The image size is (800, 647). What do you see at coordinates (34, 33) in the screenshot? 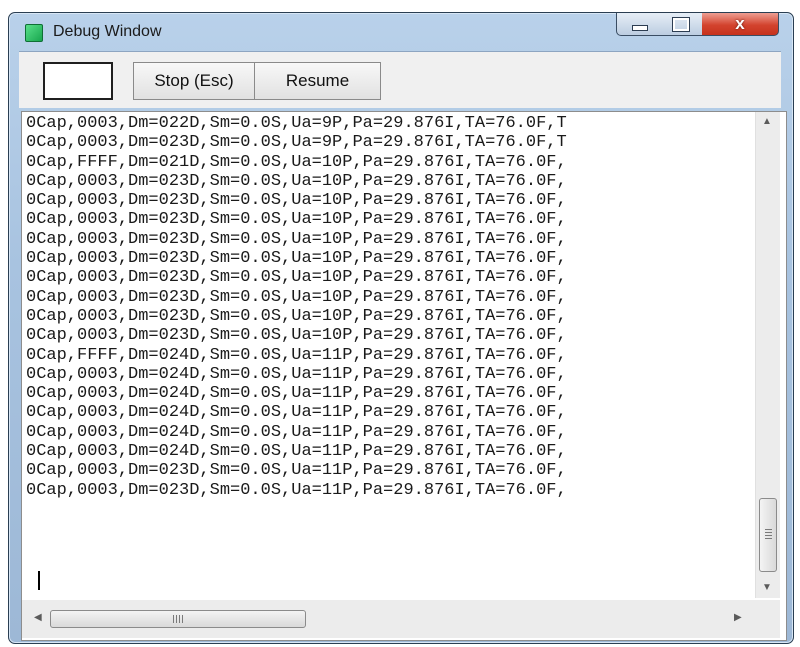
I see `app-icon` at bounding box center [34, 33].